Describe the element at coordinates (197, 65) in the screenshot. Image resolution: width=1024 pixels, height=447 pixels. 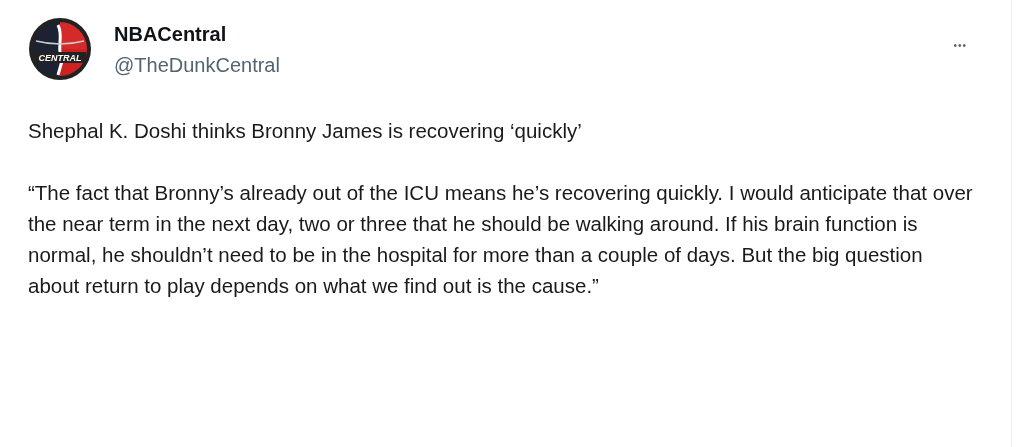
I see `author-handle: @TheDunkCentral` at that location.